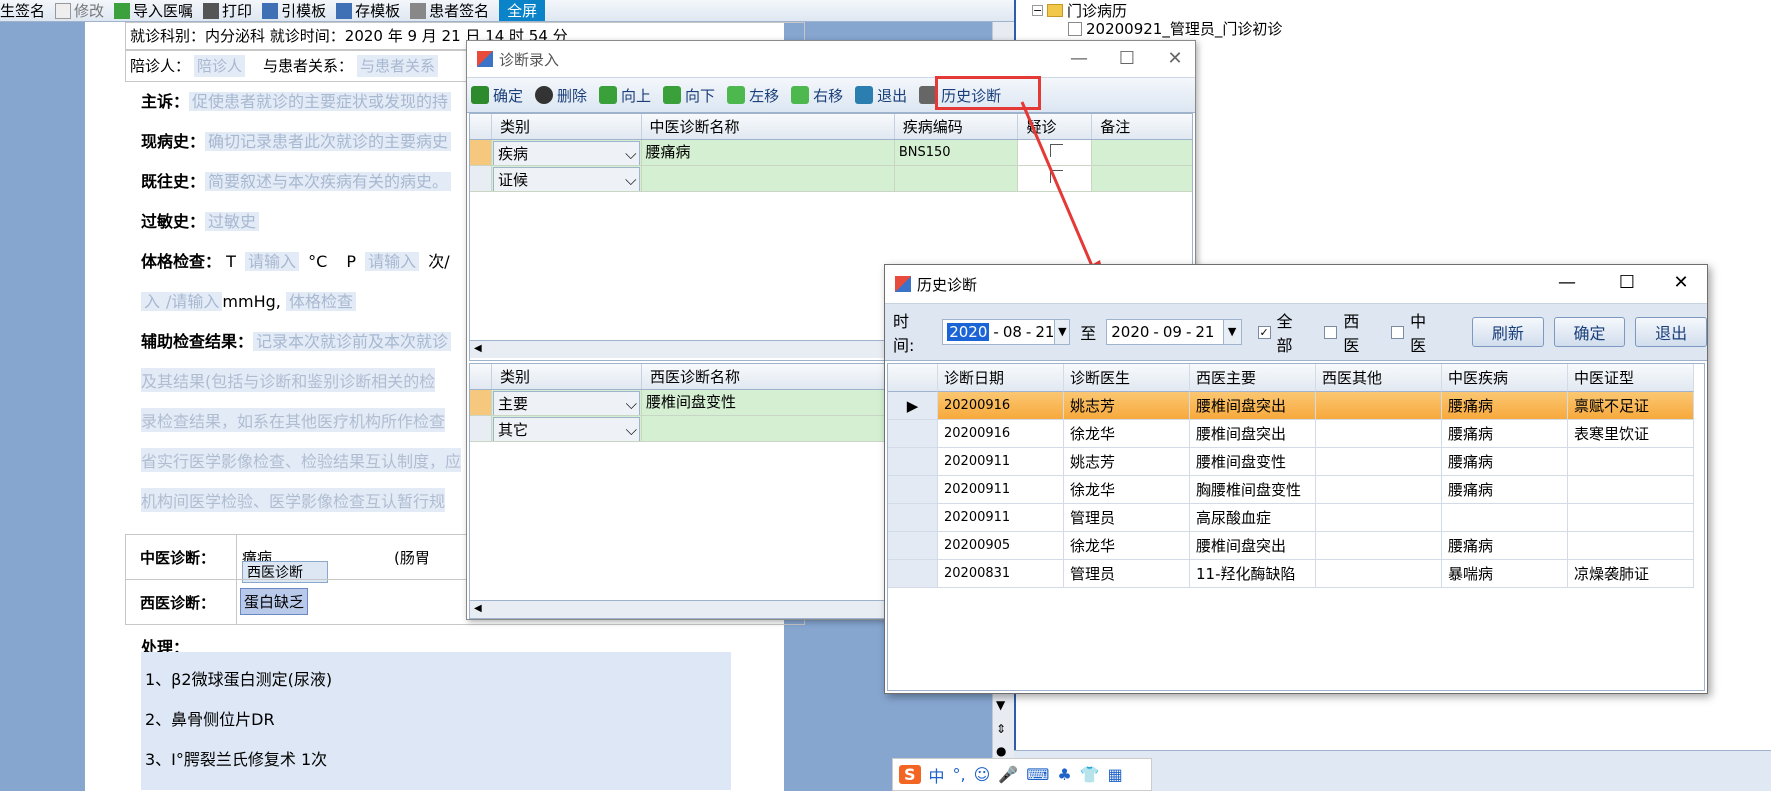 This screenshot has height=791, width=1771. What do you see at coordinates (1253, 490) in the screenshot?
I see `cell-wm-main: 胸腰椎间盘变性` at bounding box center [1253, 490].